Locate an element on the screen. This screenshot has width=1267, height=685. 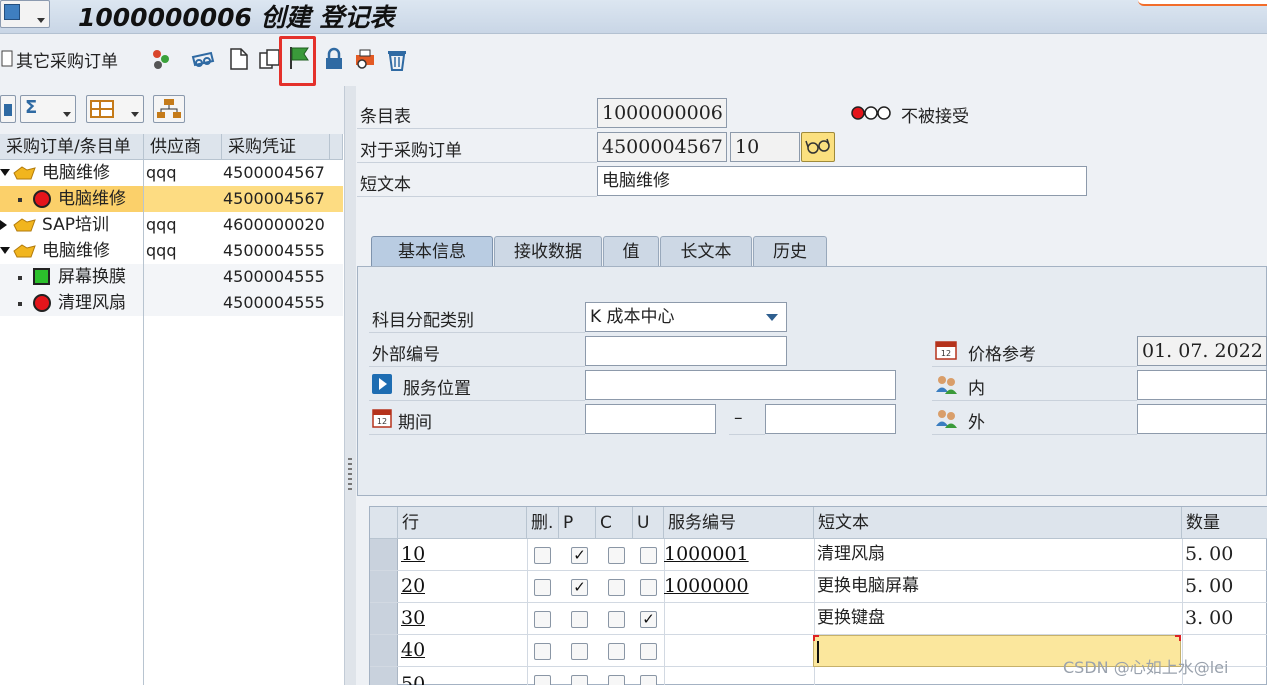
display-po-button is located at coordinates (818, 147).